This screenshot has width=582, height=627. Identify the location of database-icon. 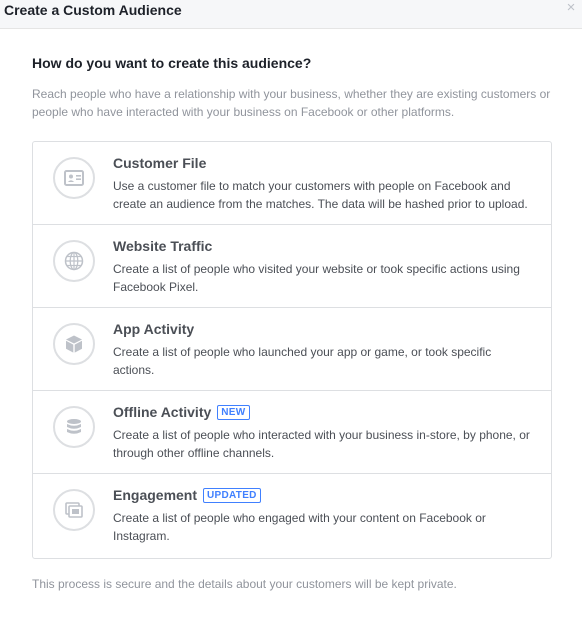
(74, 427).